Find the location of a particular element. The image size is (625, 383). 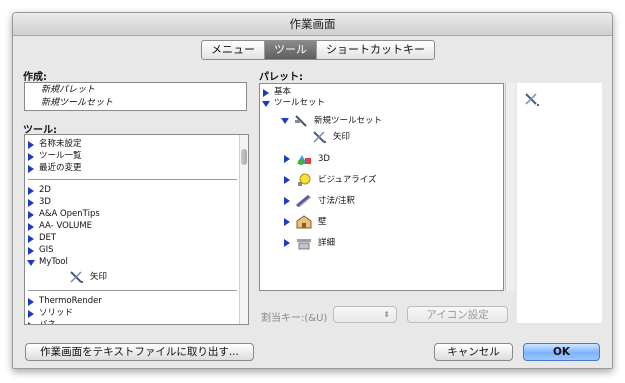

palette-item-visualize: ビジュアライズ is located at coordinates (330, 180).